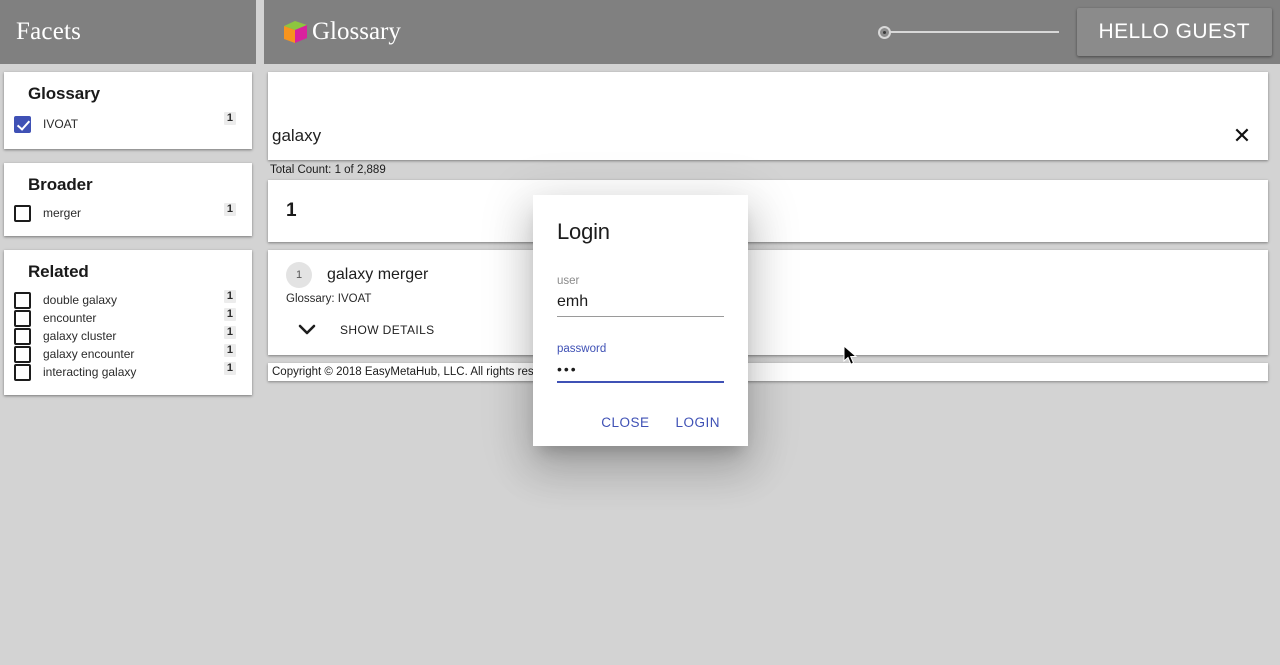 The image size is (1280, 665). I want to click on search-input, so click(742, 136).